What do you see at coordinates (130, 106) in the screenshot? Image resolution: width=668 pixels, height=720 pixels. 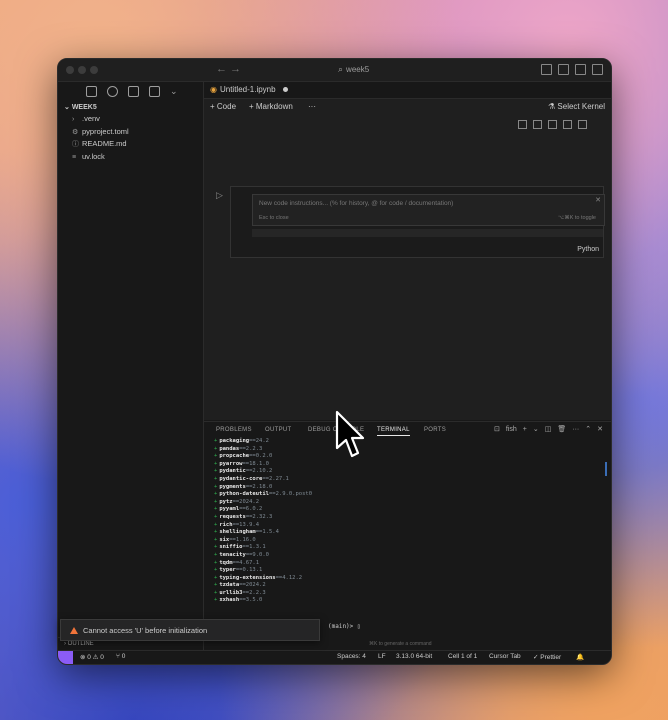 I see `workspace-header: ⌄ WEEK5` at bounding box center [130, 106].